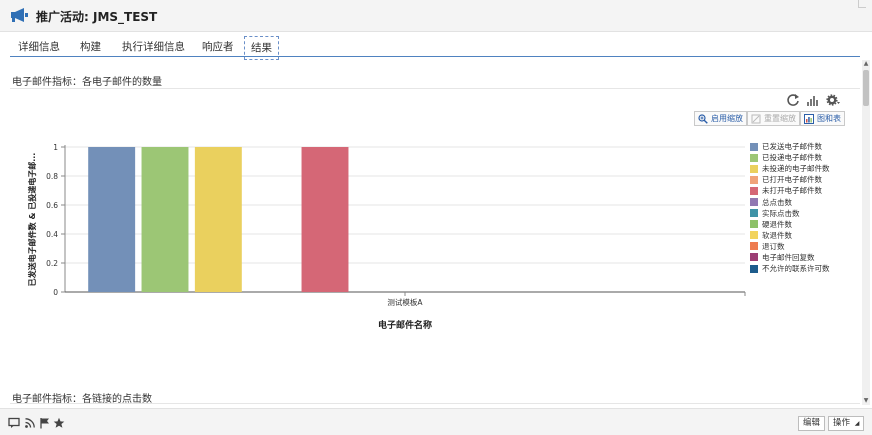 The image size is (872, 435). What do you see at coordinates (777, 224) in the screenshot?
I see `legend-label: 硬退件数` at bounding box center [777, 224].